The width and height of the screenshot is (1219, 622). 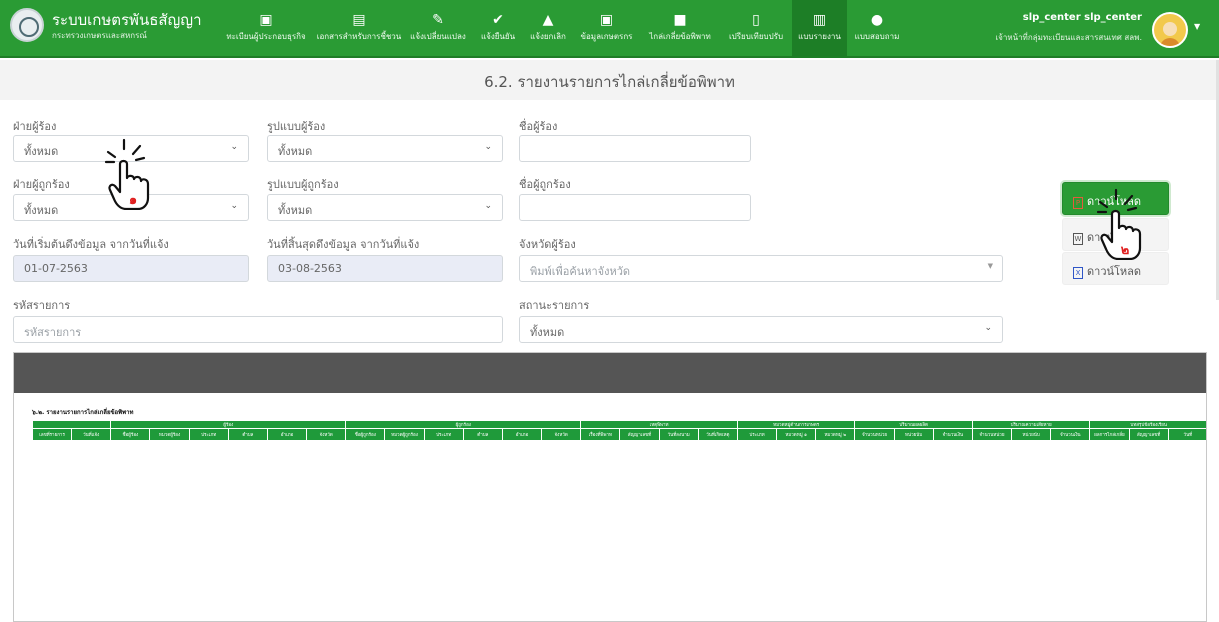 I want to click on start-date-label: วันที่เริ่มต้นดึงข้อมูล จากวันที่แจ้ง, so click(x=91, y=244).